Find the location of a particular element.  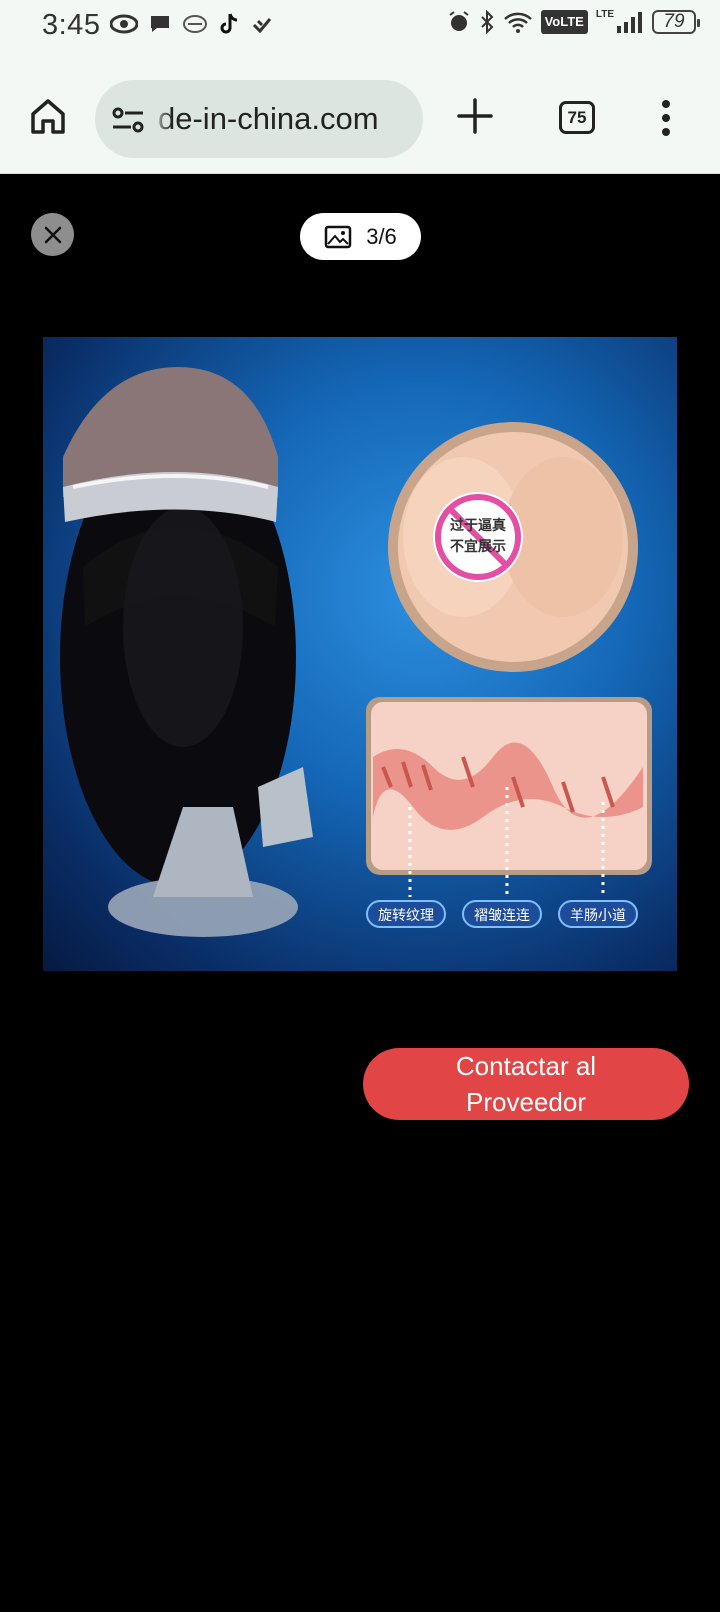

tiktok-icon is located at coordinates (229, 23).